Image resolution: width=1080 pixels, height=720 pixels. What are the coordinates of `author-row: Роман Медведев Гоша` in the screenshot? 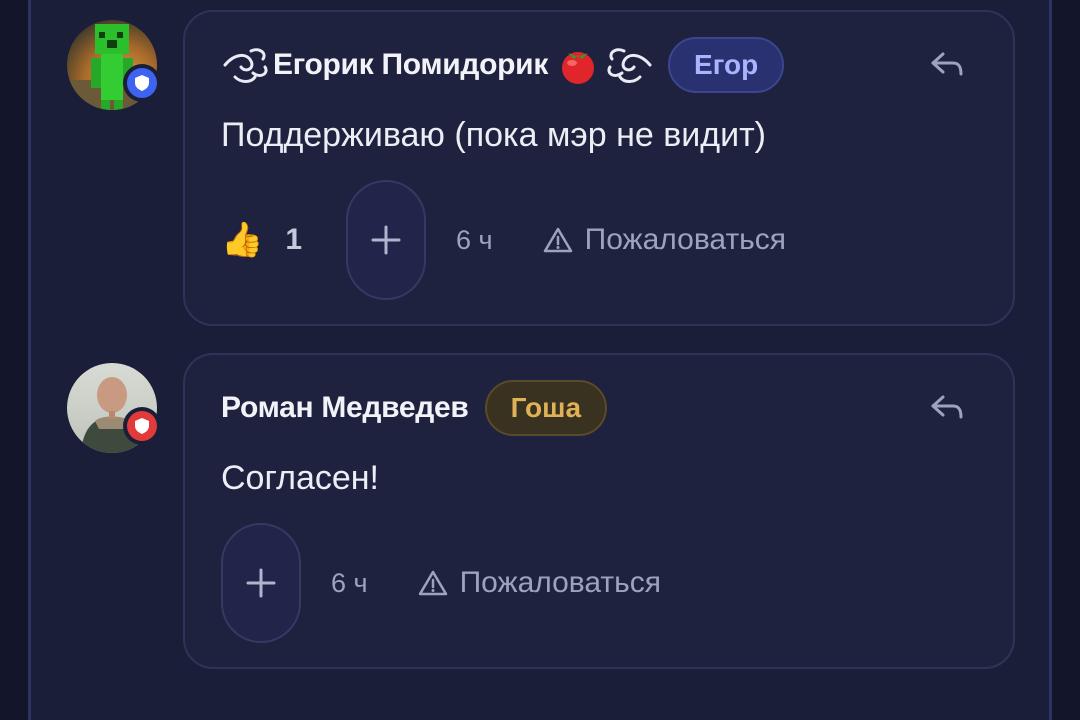 It's located at (414, 408).